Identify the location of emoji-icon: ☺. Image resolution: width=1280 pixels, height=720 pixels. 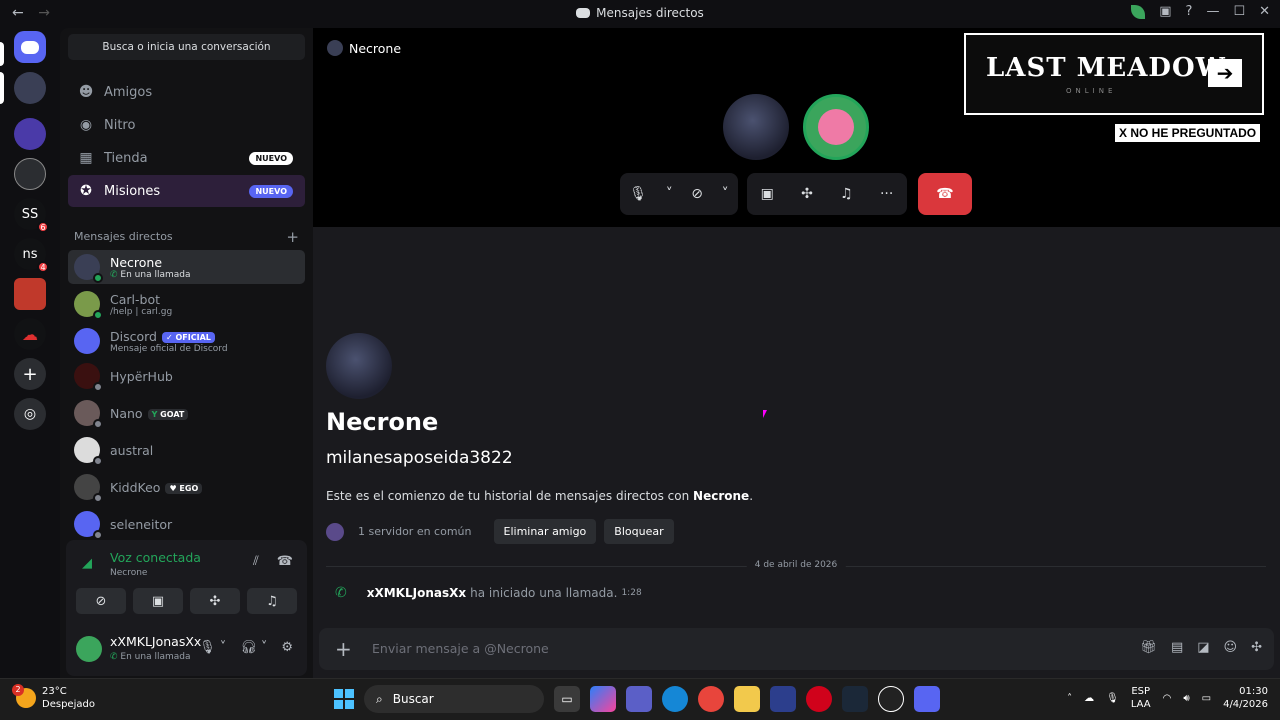
(1231, 647).